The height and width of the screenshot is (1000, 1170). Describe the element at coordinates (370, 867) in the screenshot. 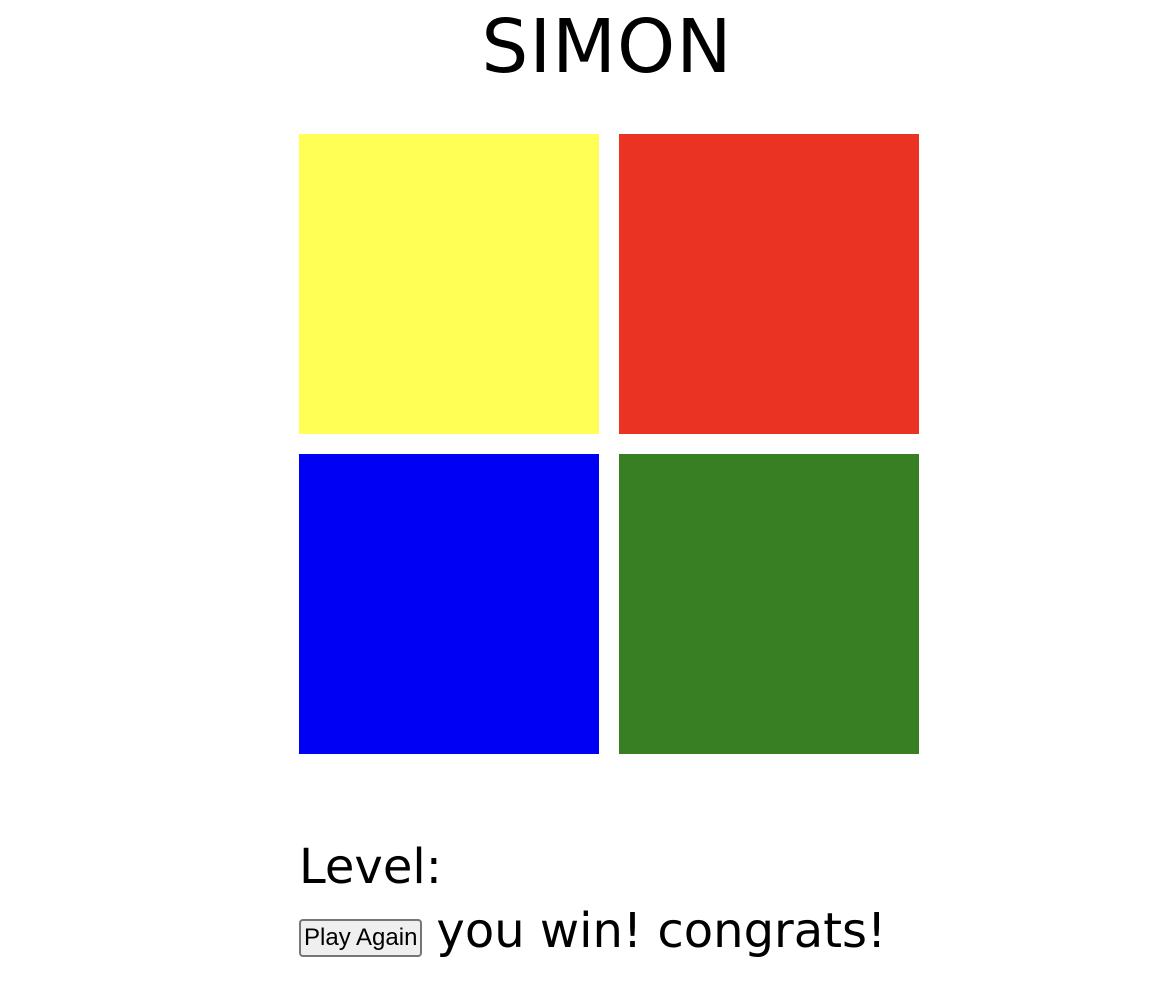

I see `level-label: Level:` at that location.